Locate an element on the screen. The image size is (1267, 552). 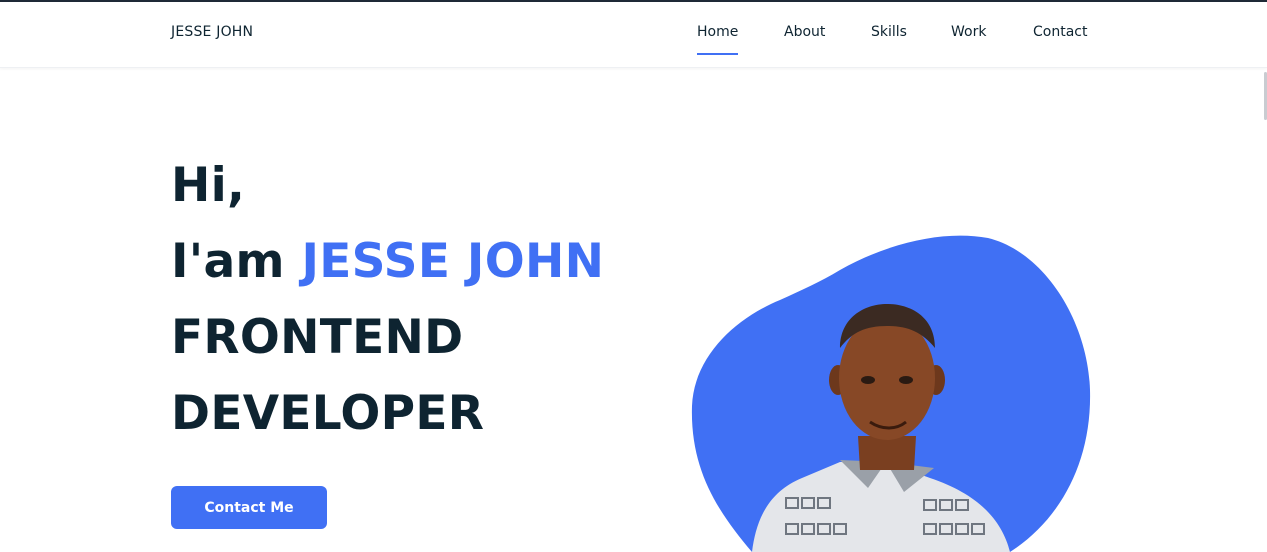
hero-intro: I'am JESSE JOHN is located at coordinates (411, 262).